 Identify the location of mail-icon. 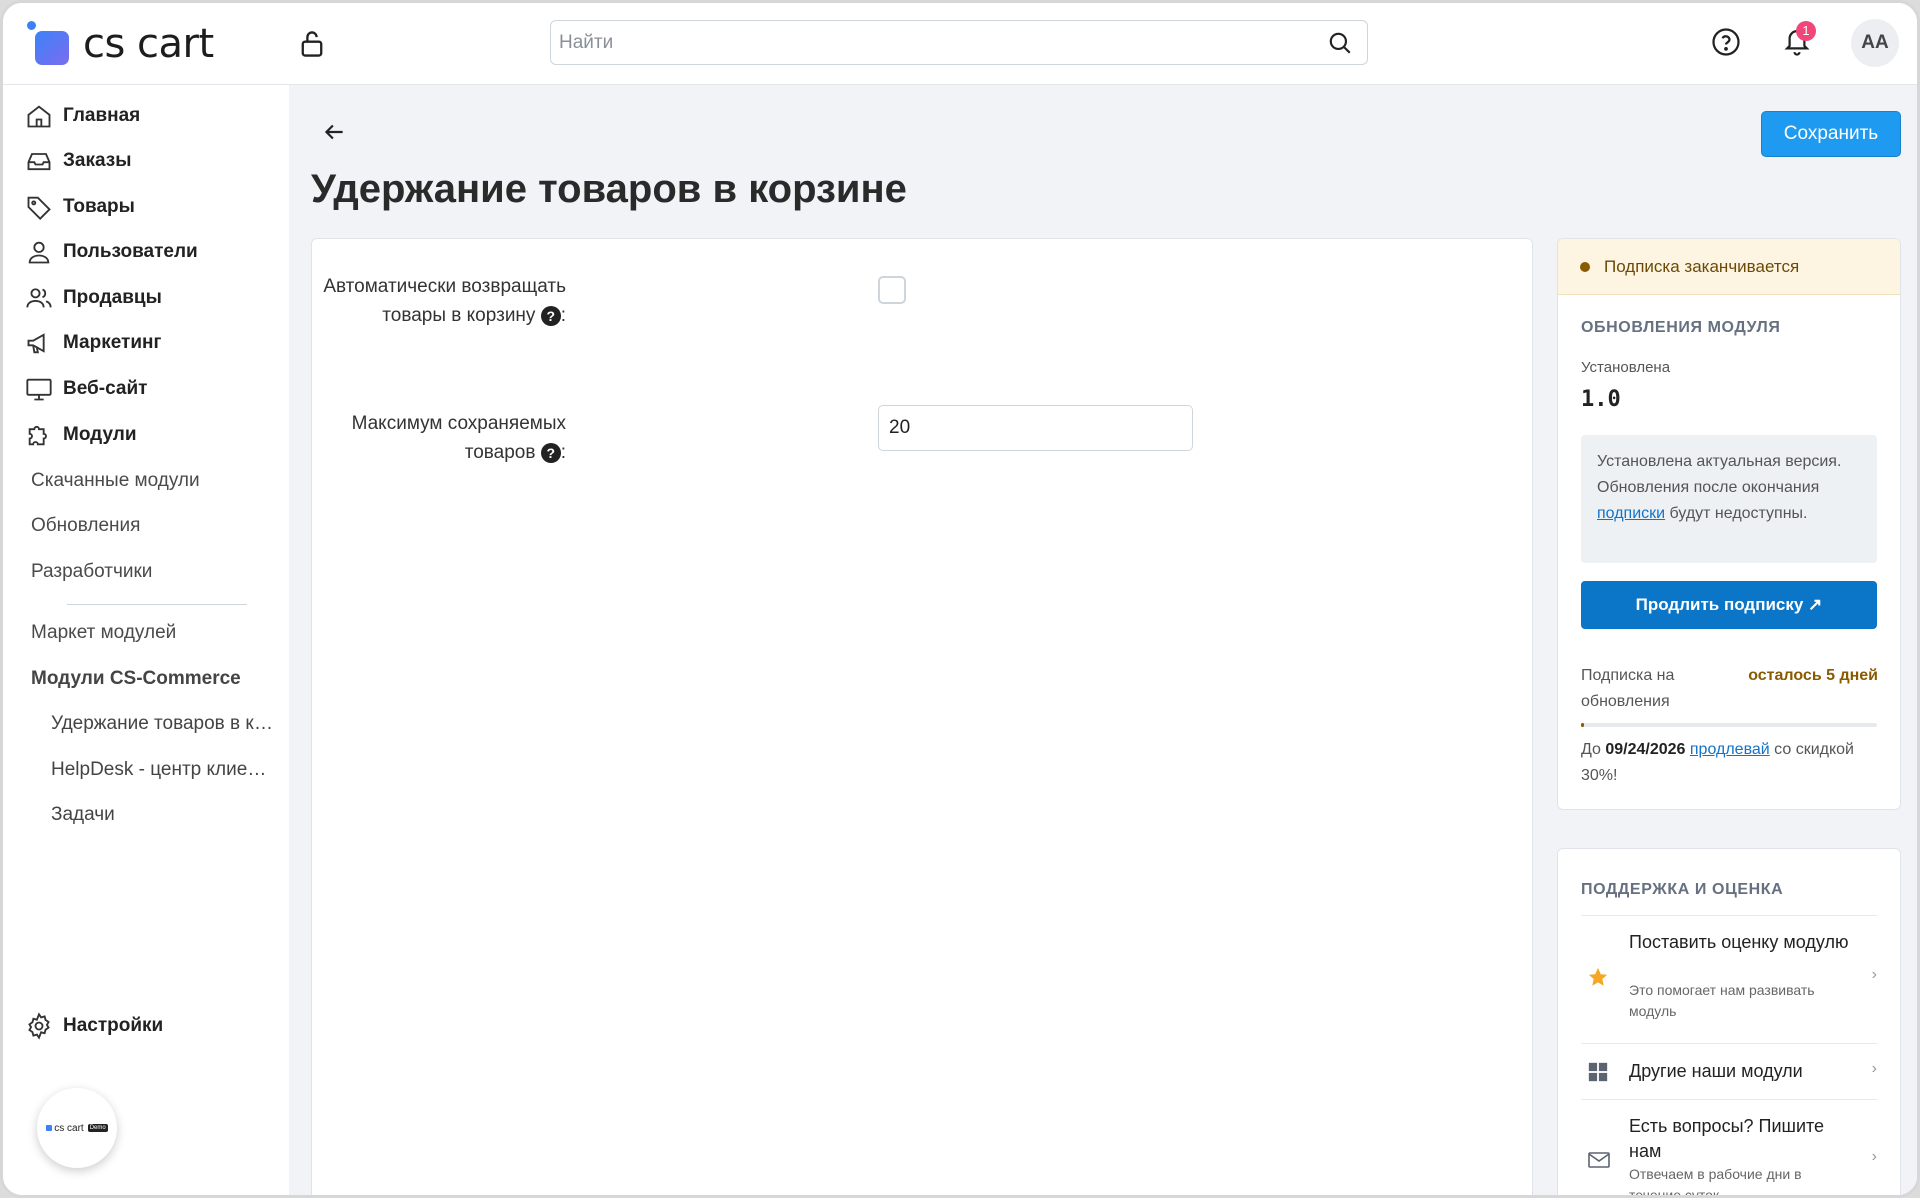
(1599, 1162).